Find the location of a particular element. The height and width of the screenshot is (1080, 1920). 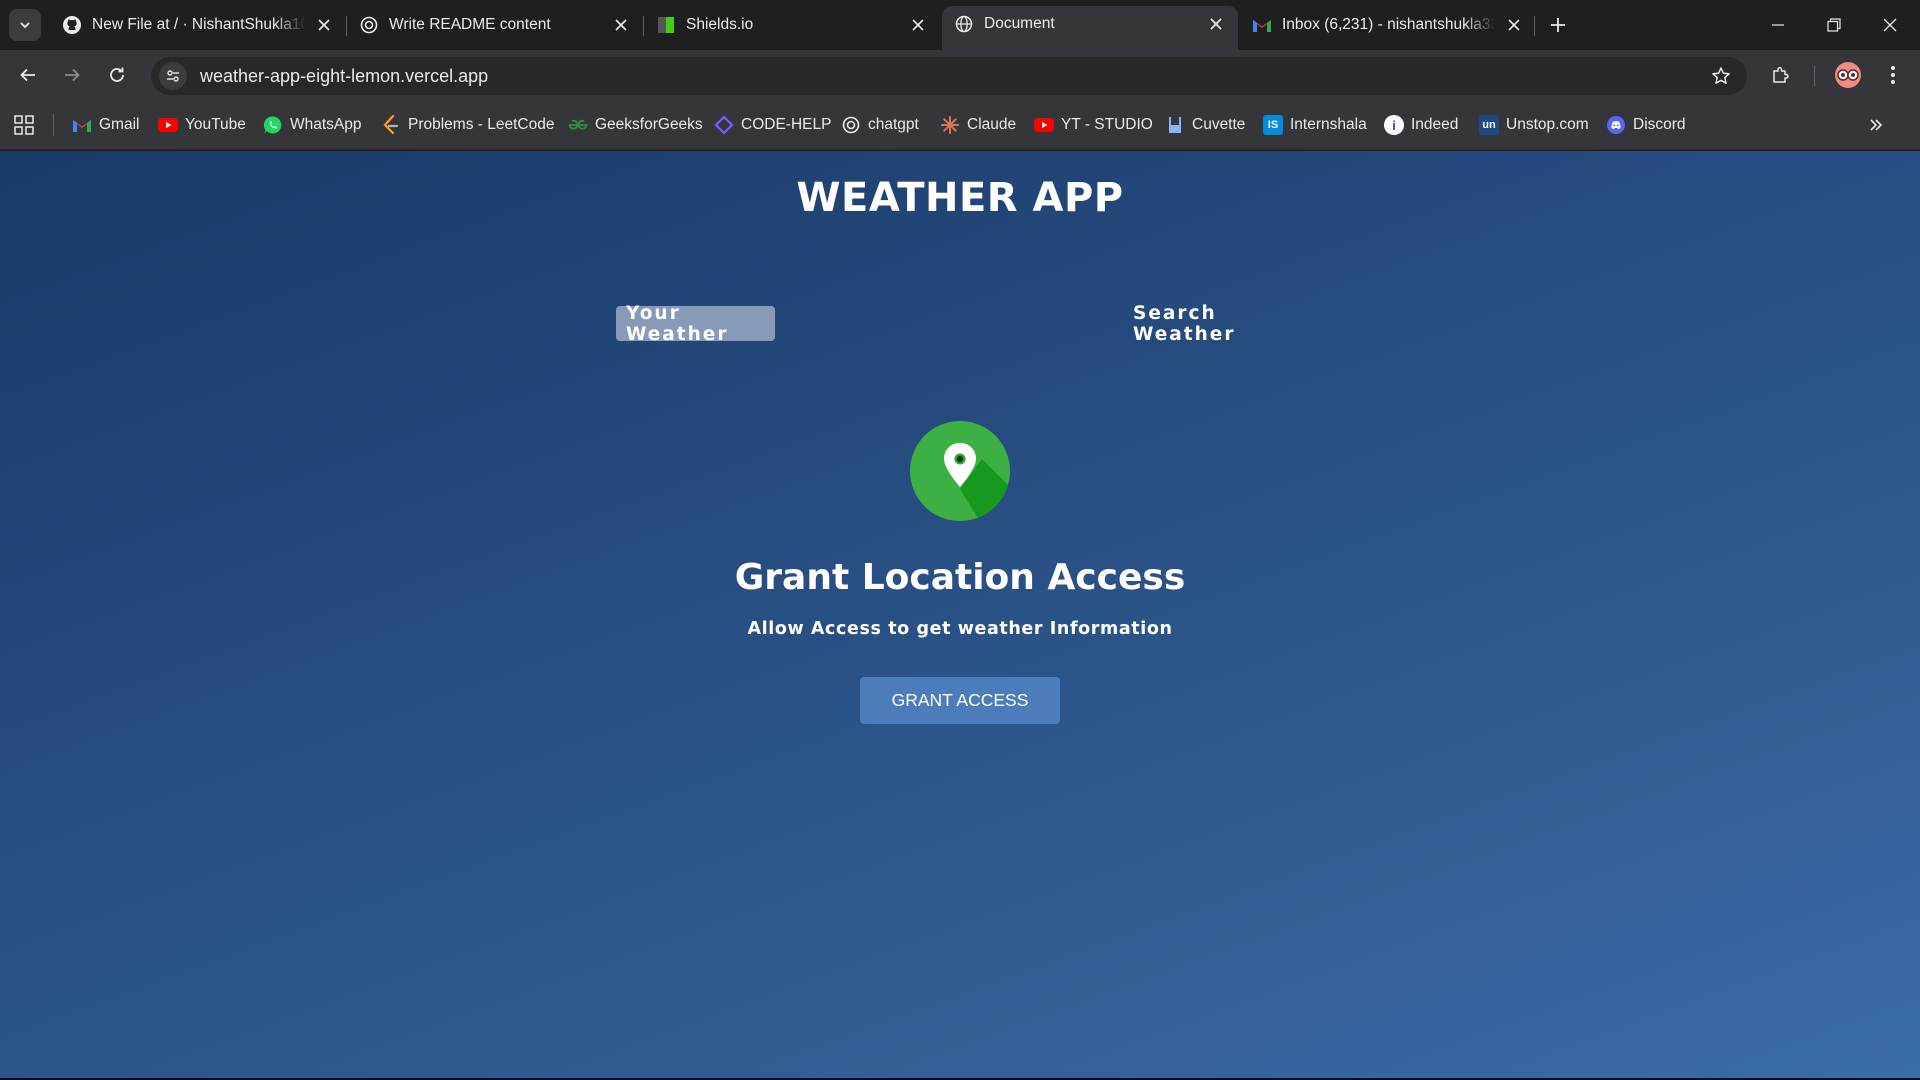

tab-title: Inbox (6,231) - nishantshukla33 is located at coordinates (1389, 24).